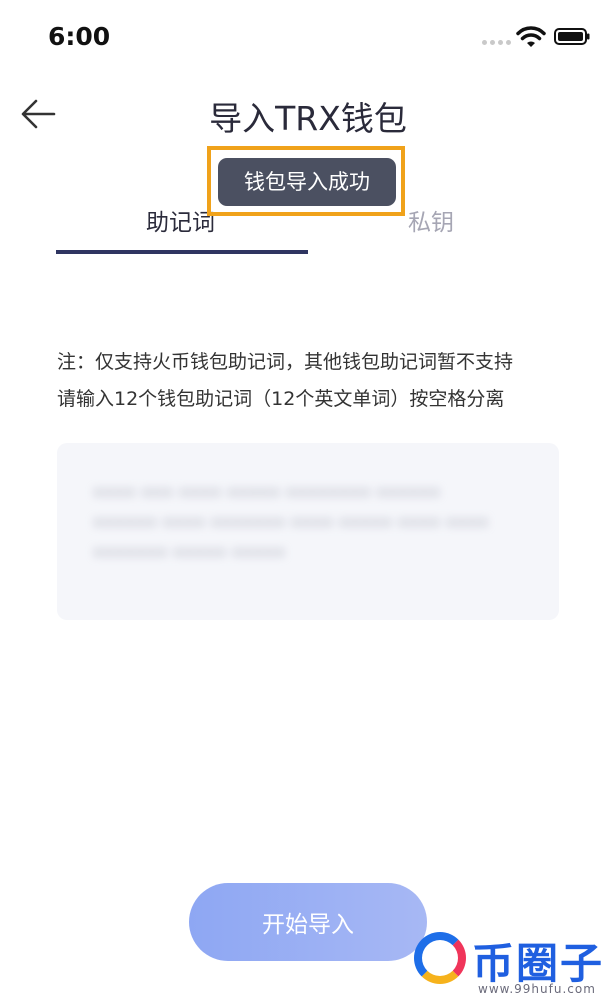  I want to click on watermark-logo-icon, so click(440, 958).